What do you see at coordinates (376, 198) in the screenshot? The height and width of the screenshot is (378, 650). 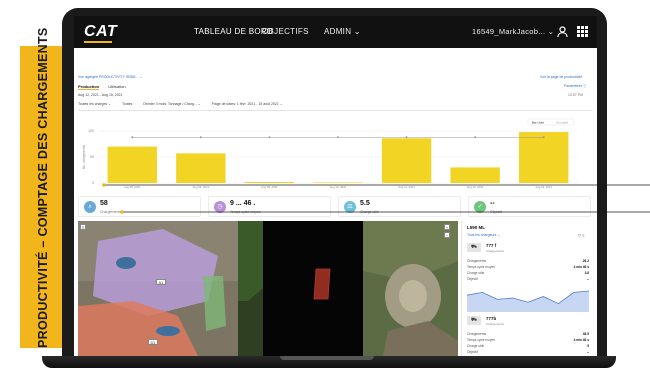 I see `callout-lines` at bounding box center [376, 198].